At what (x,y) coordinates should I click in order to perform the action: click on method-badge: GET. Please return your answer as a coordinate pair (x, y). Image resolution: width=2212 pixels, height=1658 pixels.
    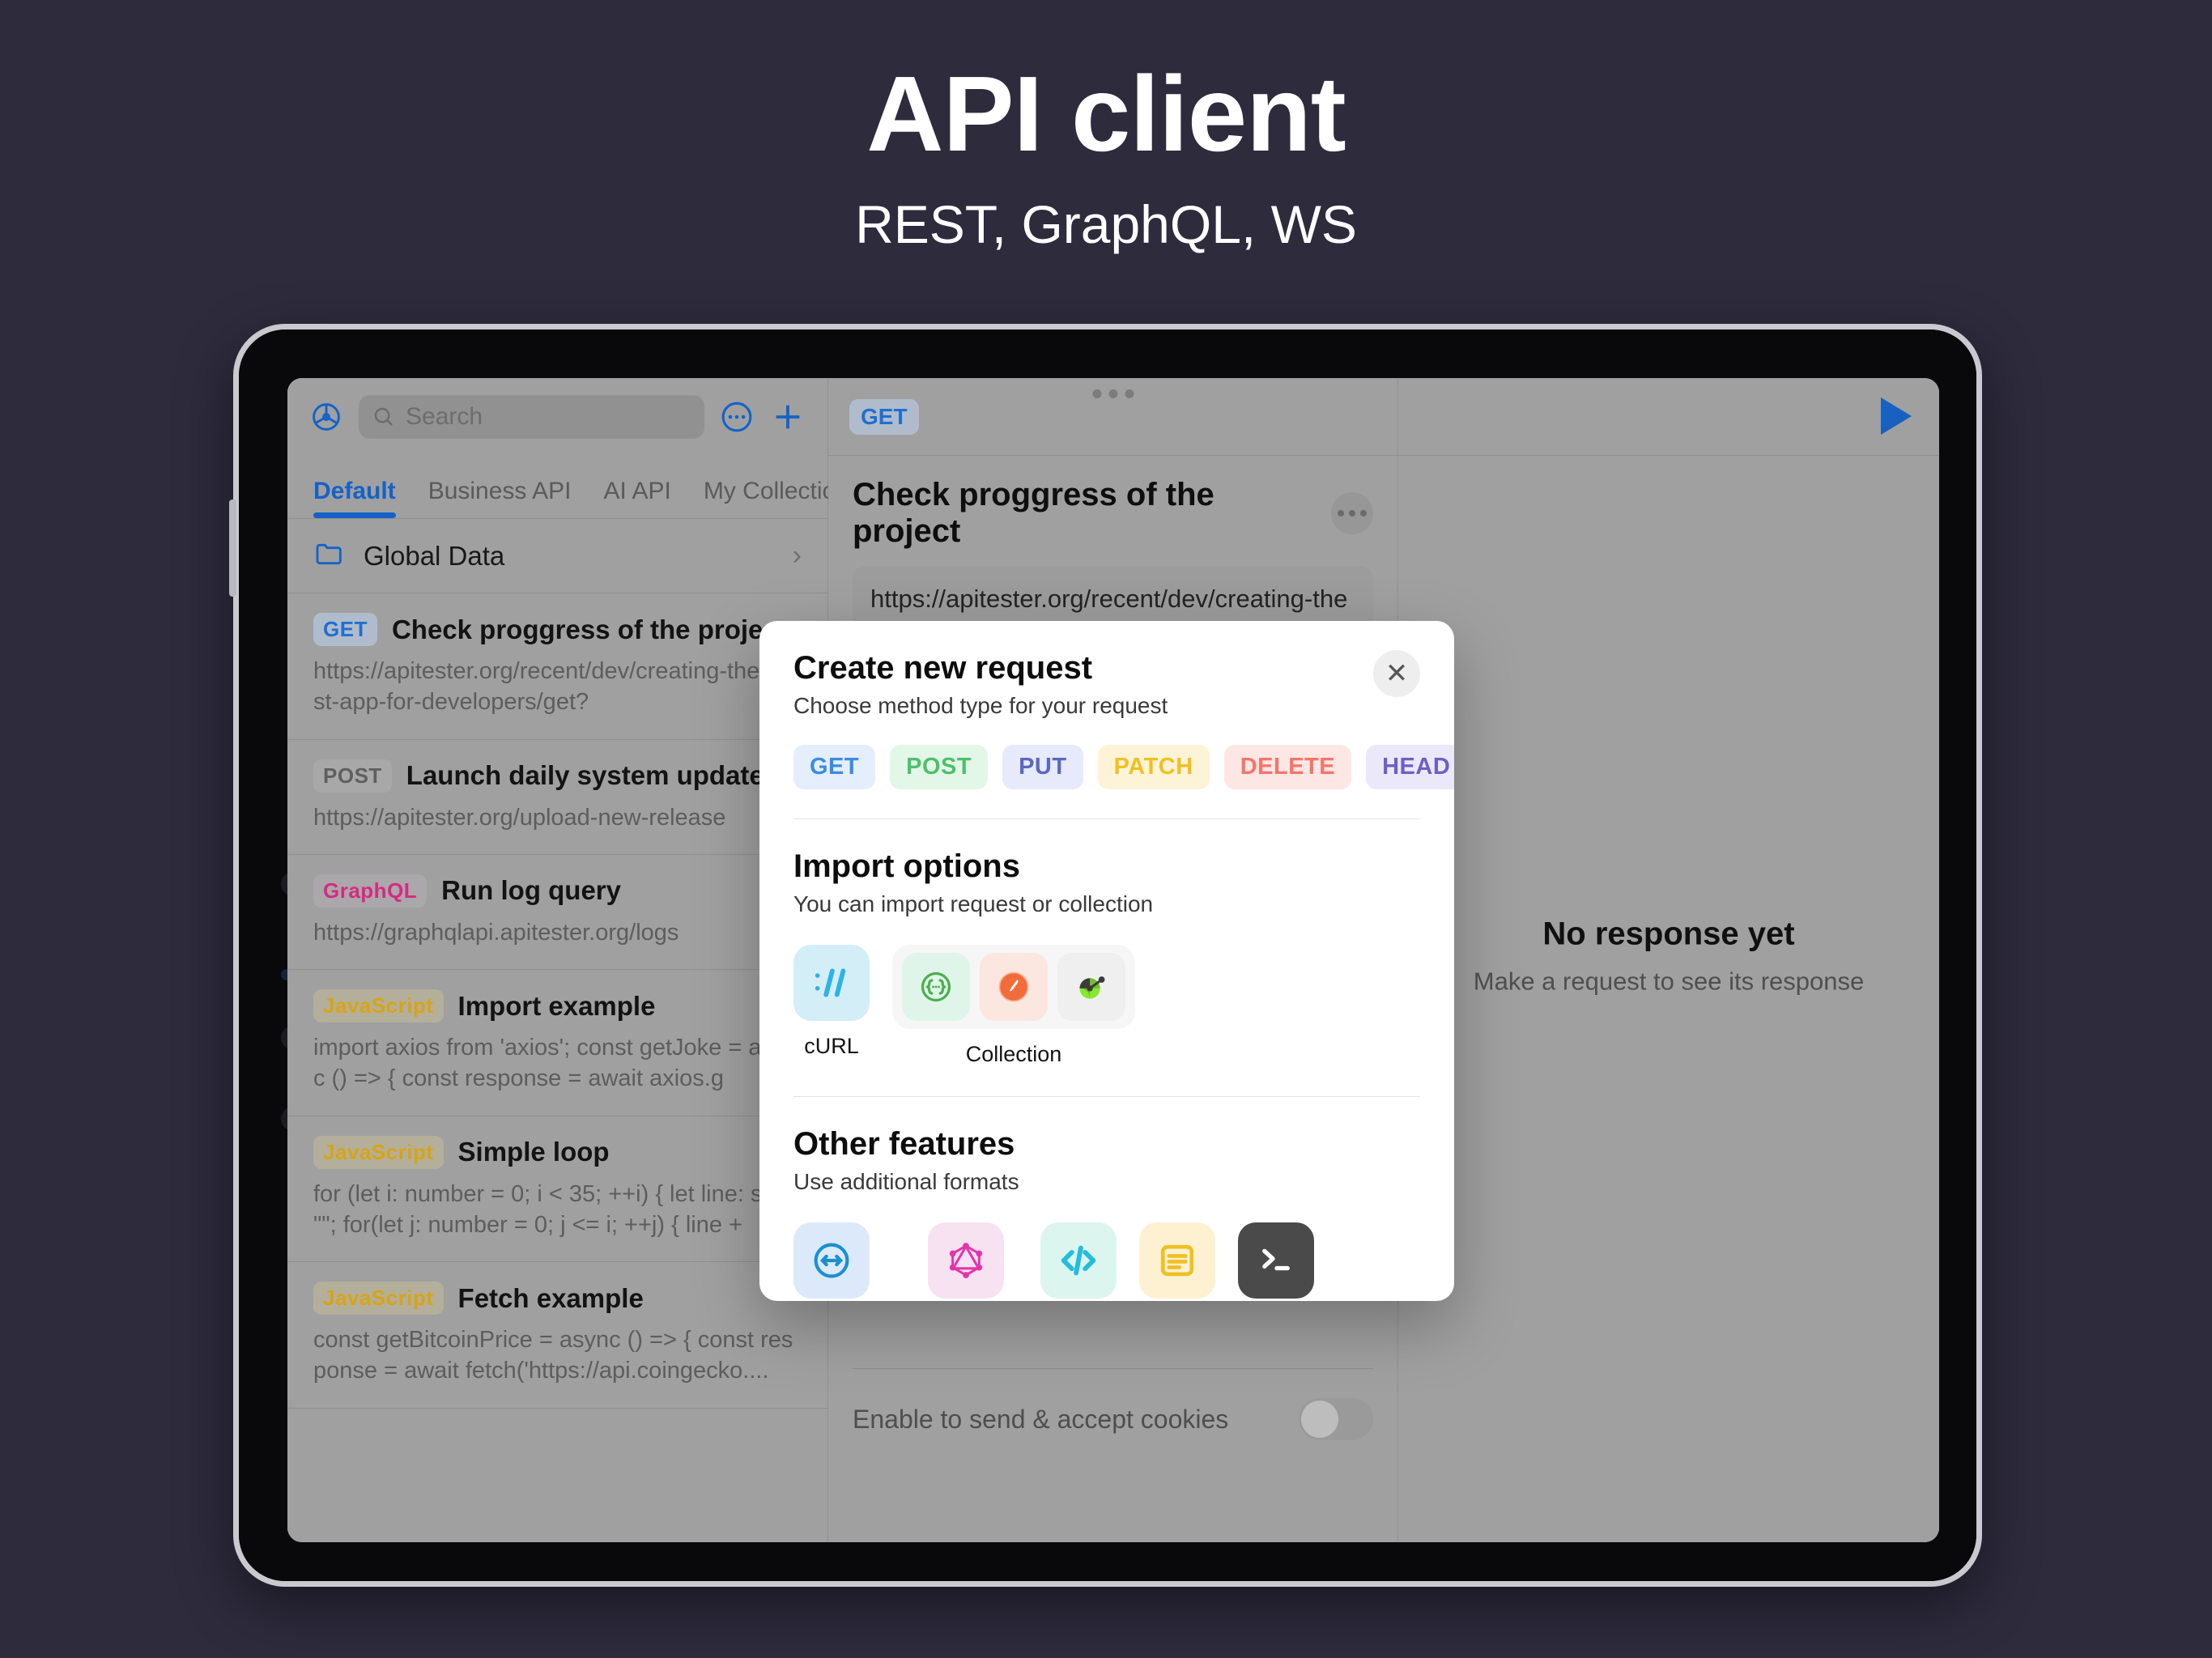
    Looking at the image, I should click on (345, 629).